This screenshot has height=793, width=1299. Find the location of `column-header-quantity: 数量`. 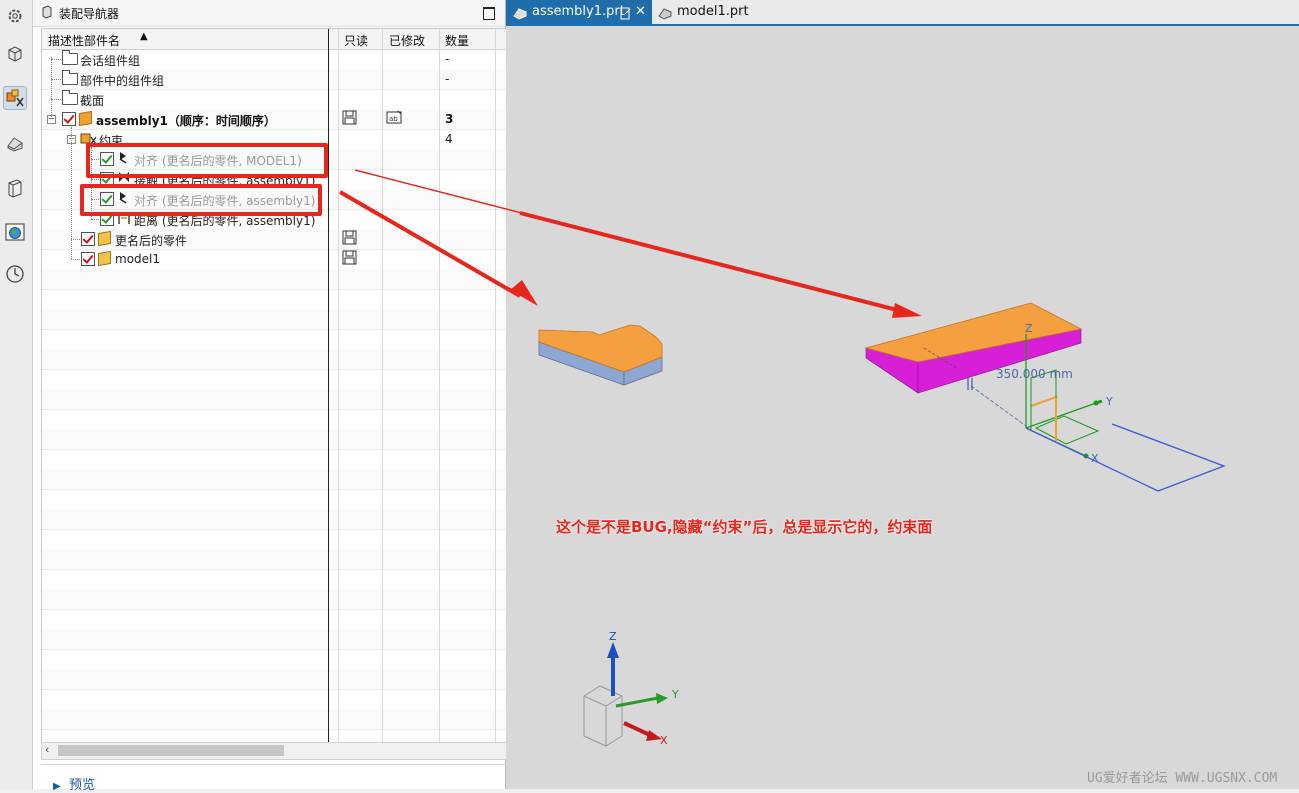

column-header-quantity: 数量 is located at coordinates (457, 40).